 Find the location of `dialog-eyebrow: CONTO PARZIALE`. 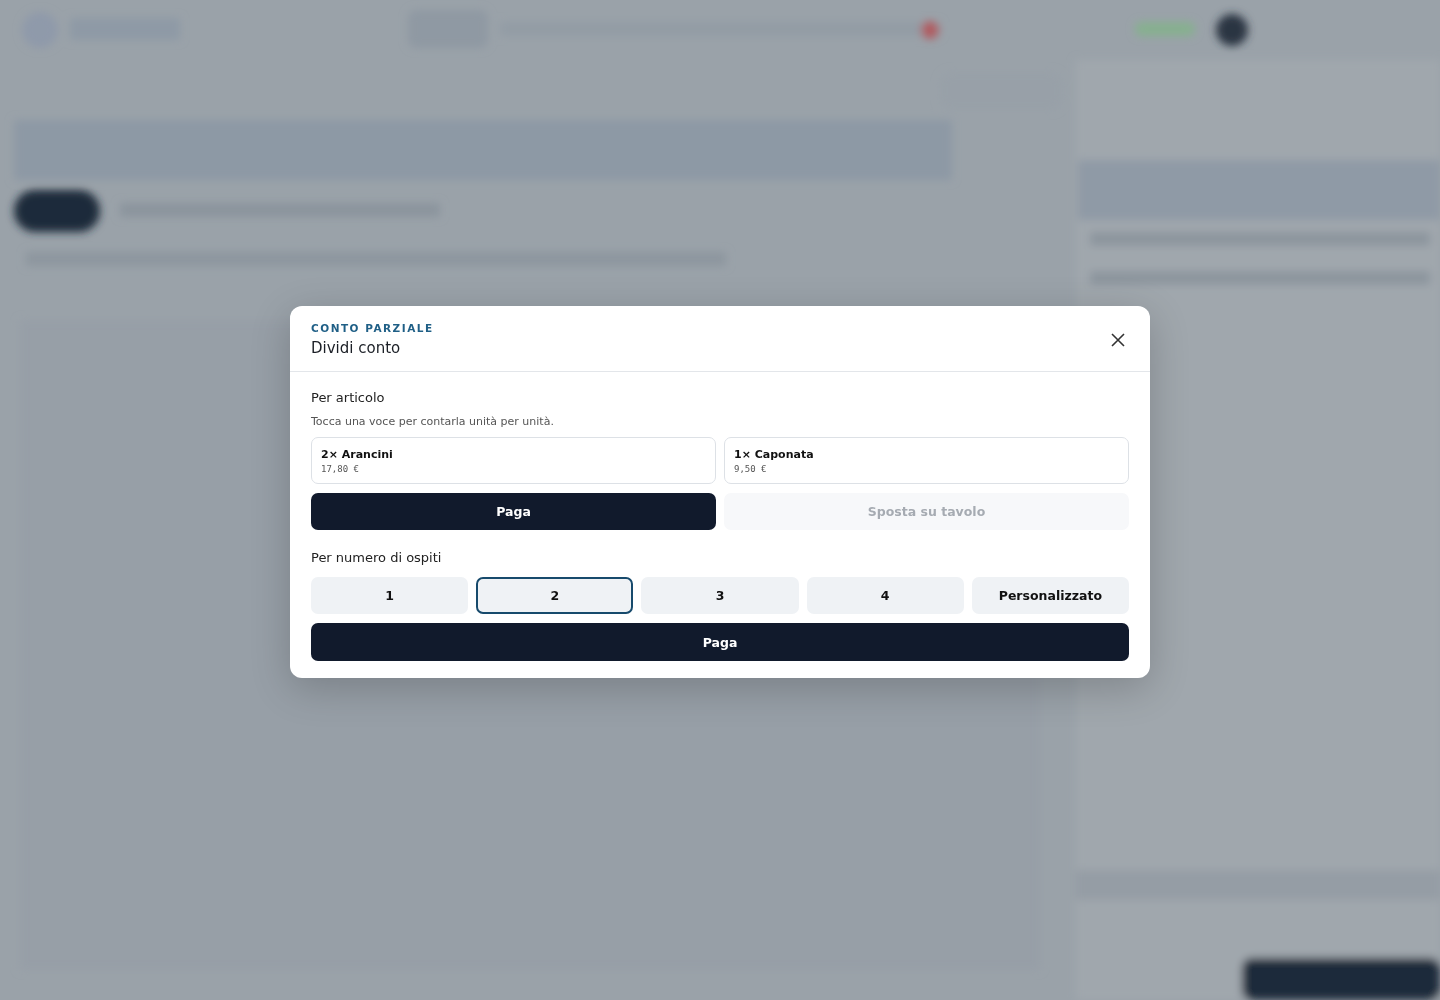

dialog-eyebrow: CONTO PARZIALE is located at coordinates (372, 328).